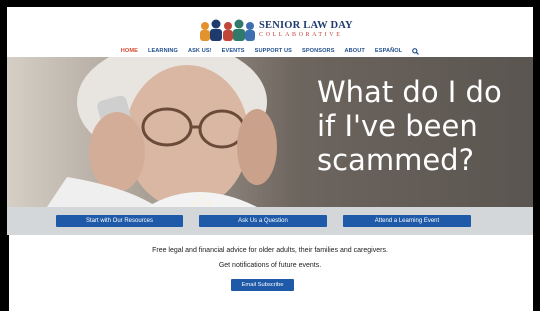  What do you see at coordinates (262, 285) in the screenshot?
I see `email-subscribe-button: Email Subscribe` at bounding box center [262, 285].